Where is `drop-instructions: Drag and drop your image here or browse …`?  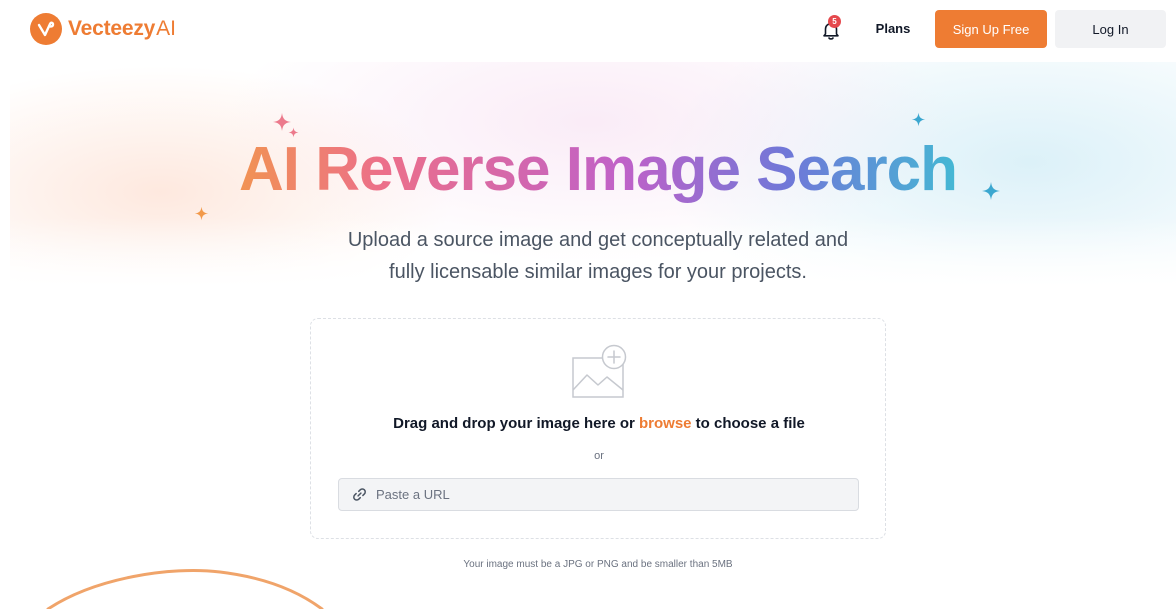
drop-instructions: Drag and drop your image here or browse … is located at coordinates (599, 423).